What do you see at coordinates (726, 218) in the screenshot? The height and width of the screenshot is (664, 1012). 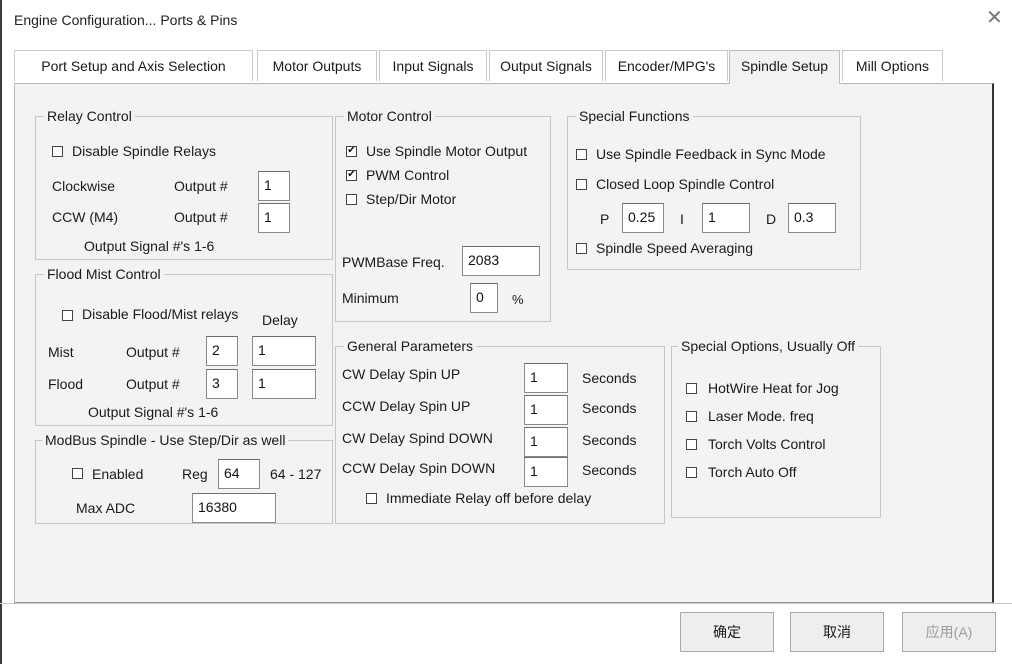 I see `i-input: 1` at bounding box center [726, 218].